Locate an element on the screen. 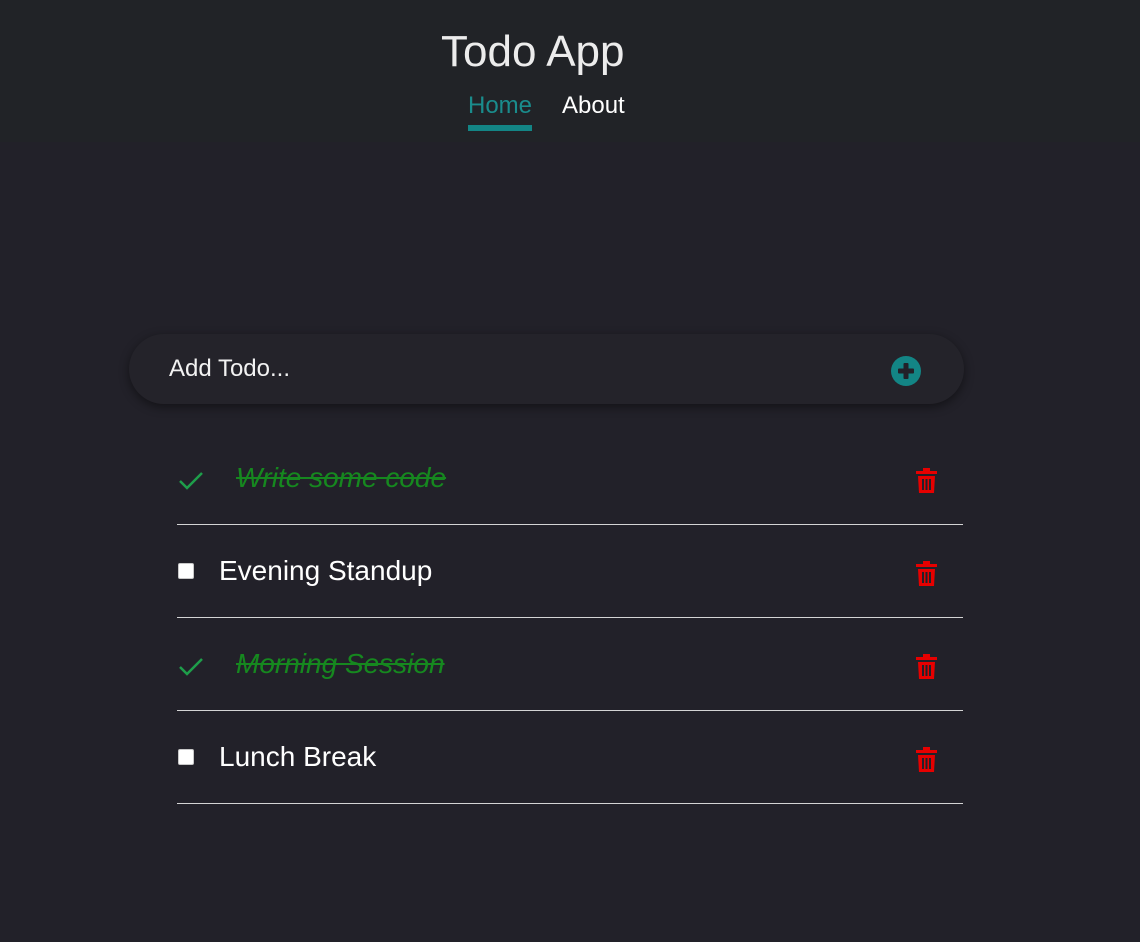  add-todo-button is located at coordinates (906, 371).